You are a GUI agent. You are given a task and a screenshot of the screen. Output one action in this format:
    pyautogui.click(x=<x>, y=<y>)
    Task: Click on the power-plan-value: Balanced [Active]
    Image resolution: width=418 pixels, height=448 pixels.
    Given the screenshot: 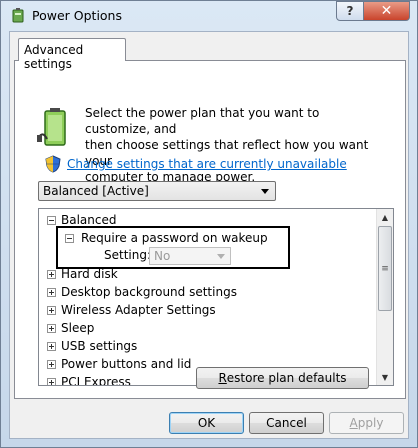 What is the action you would take?
    pyautogui.click(x=96, y=191)
    